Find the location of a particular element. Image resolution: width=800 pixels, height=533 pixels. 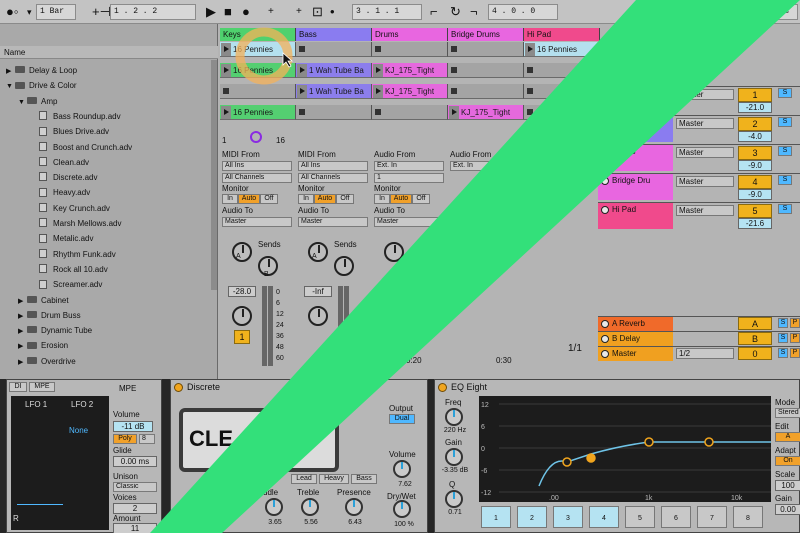

drums-input-select: Ext. In is located at coordinates (409, 166).